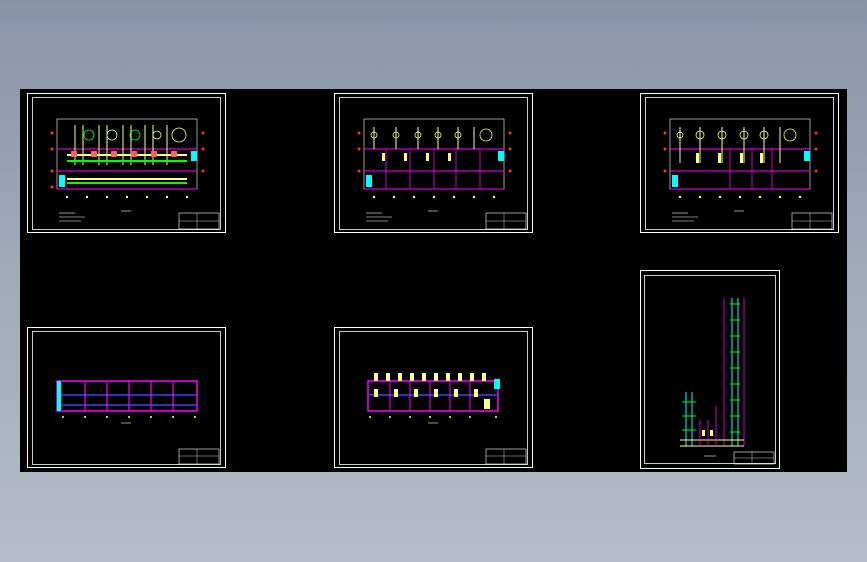 This screenshot has height=562, width=867. I want to click on sheet-1-drawing, so click(126, 163).